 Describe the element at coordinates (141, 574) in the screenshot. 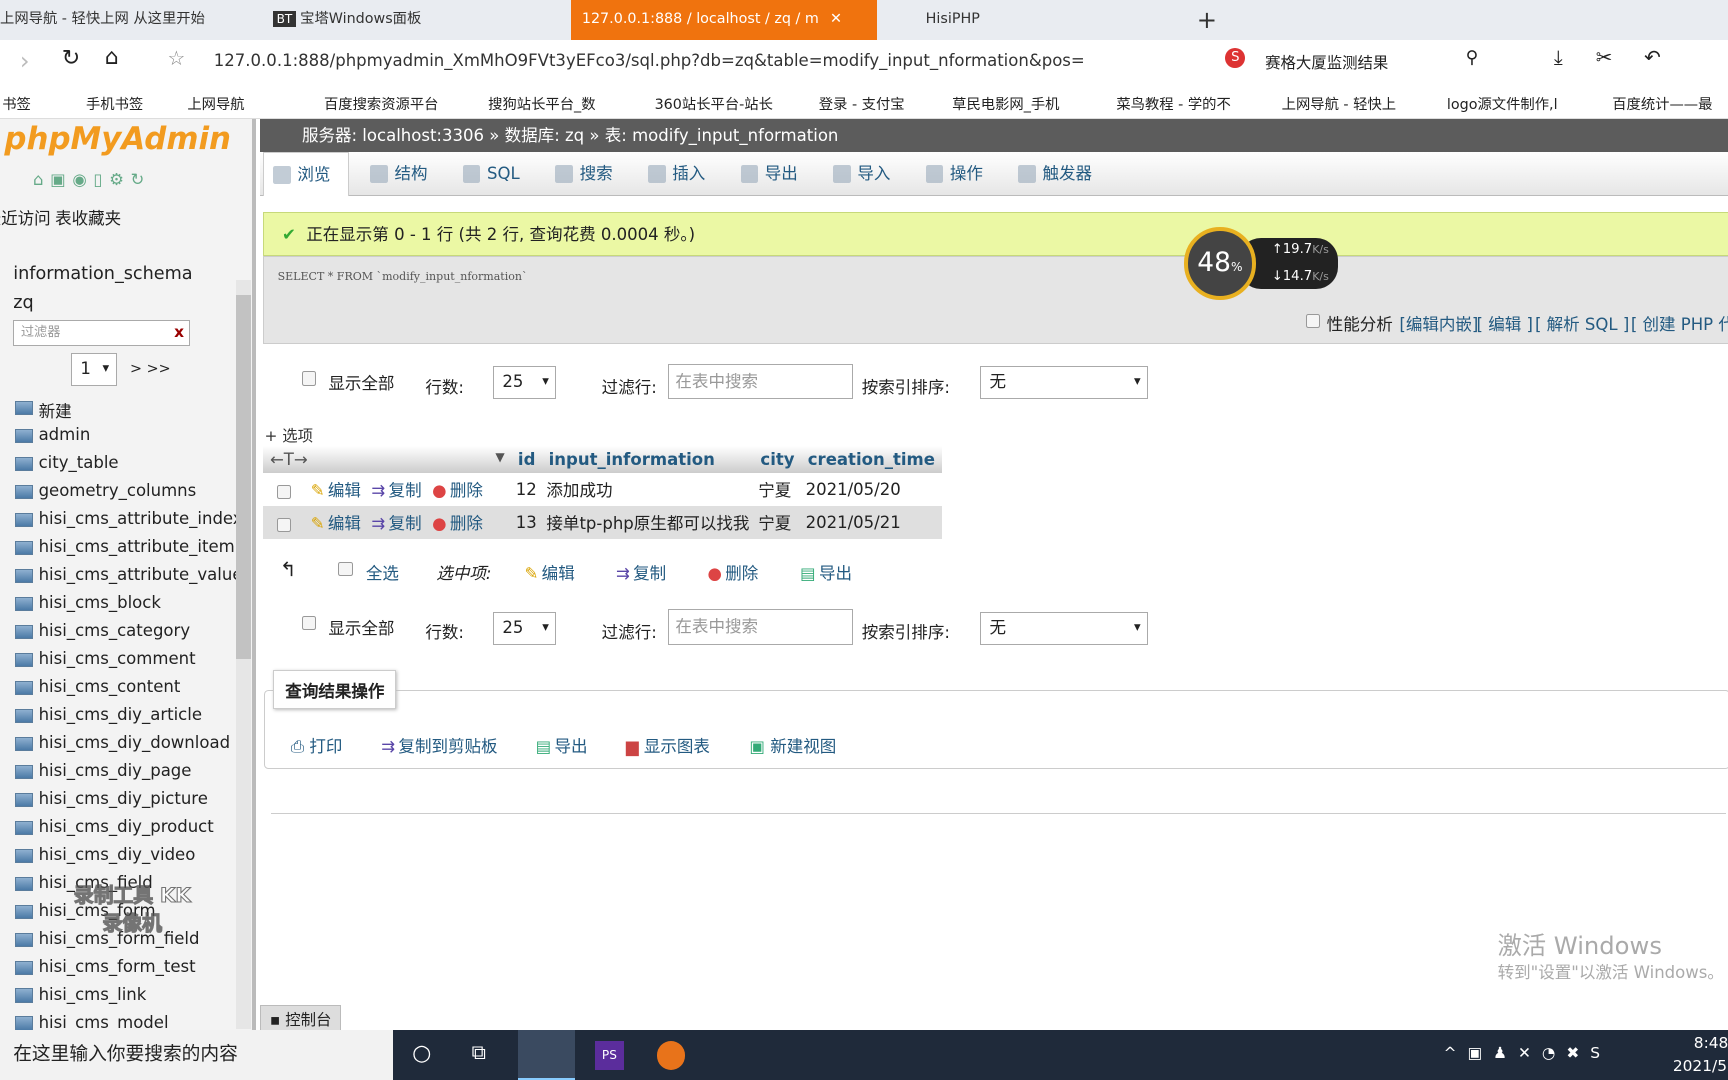

I see `sidebar-table-item: hisi_cms_attribute_value` at that location.